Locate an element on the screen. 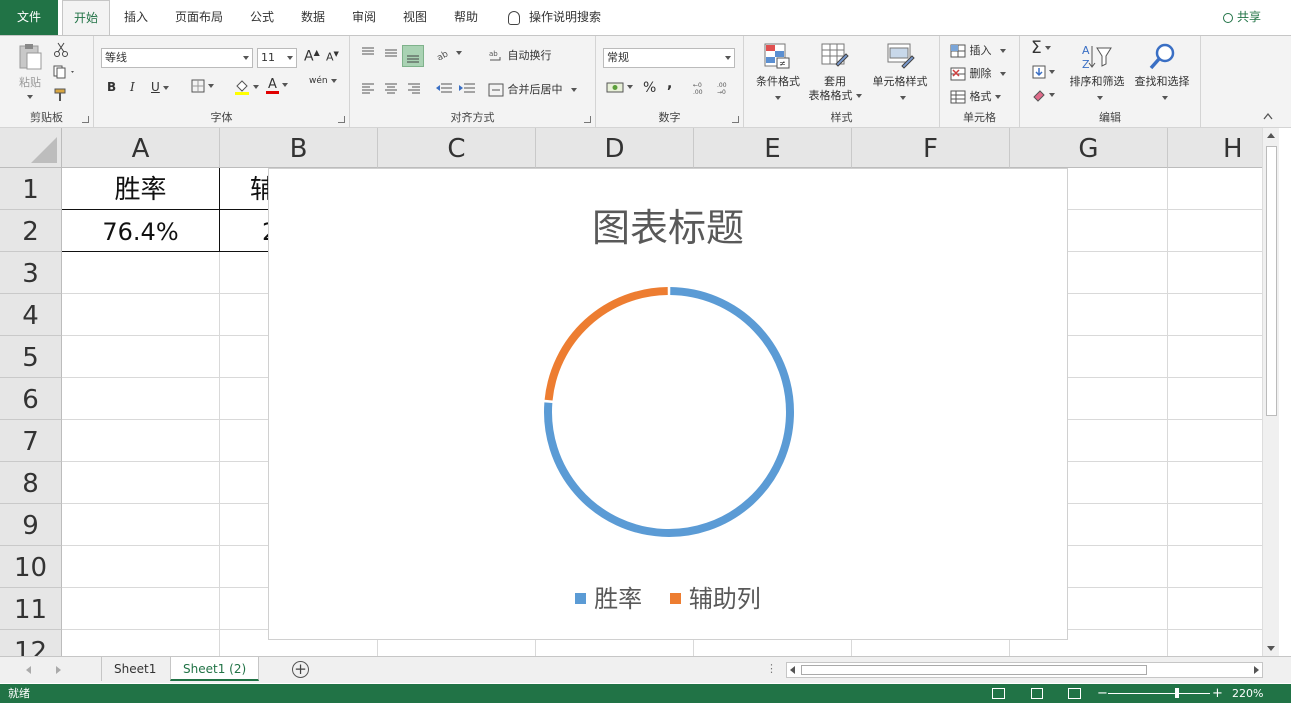  tab-review: 审阅 is located at coordinates (364, 17).